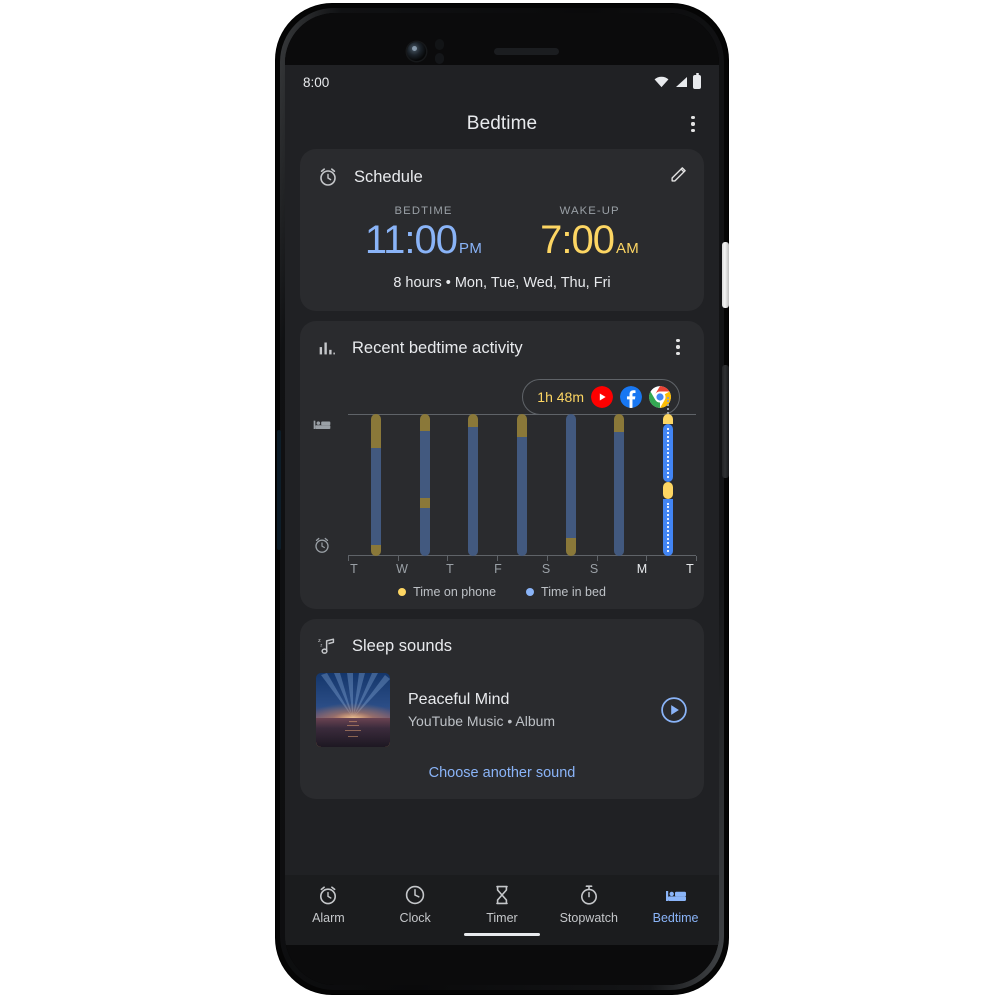 The height and width of the screenshot is (1000, 1000). I want to click on status-icon-group, so click(677, 80).